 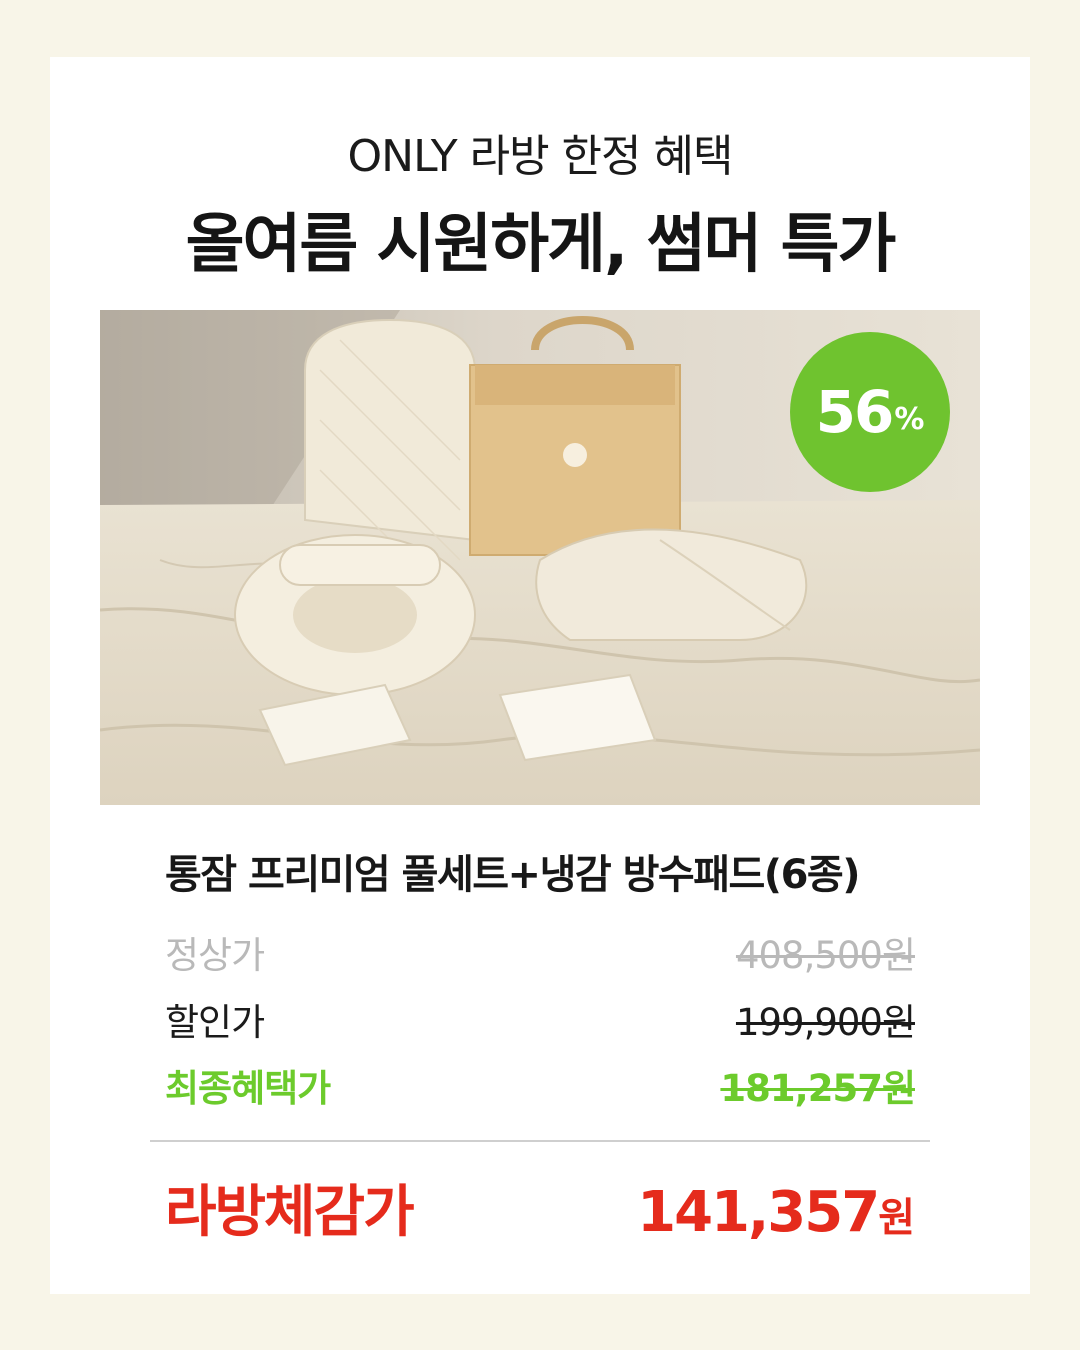 I want to click on live-price-amount: 141,357원, so click(x=776, y=1212).